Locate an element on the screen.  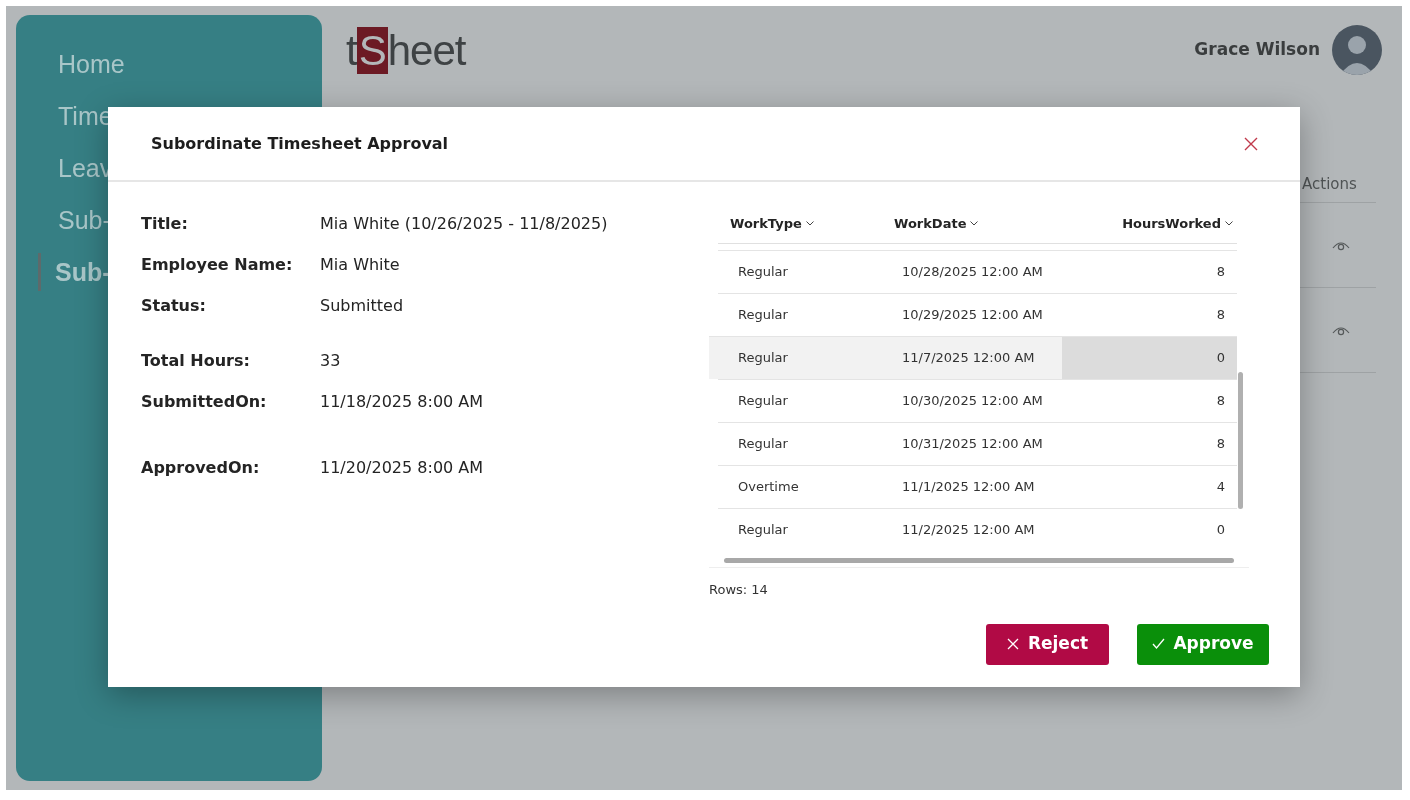
field-label: Title: is located at coordinates (165, 224).